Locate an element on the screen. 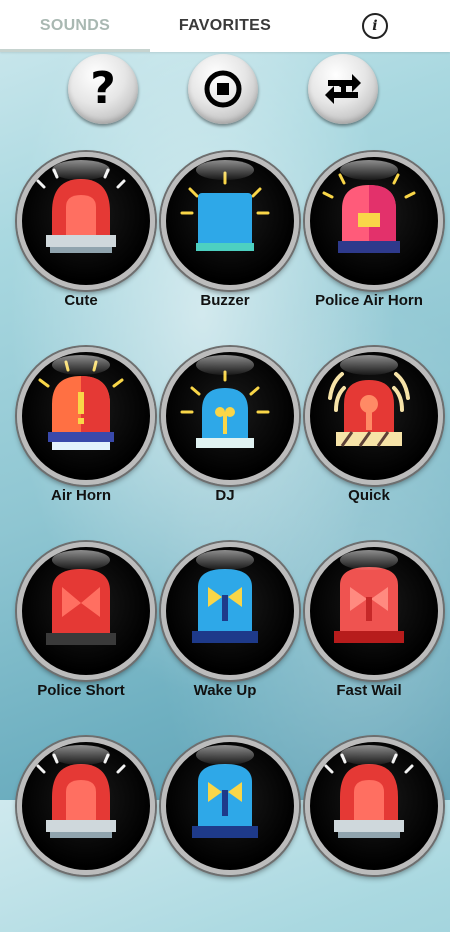 The height and width of the screenshot is (932, 450). top-tab-bar: SOUNDS FAVORITES i is located at coordinates (225, 26).